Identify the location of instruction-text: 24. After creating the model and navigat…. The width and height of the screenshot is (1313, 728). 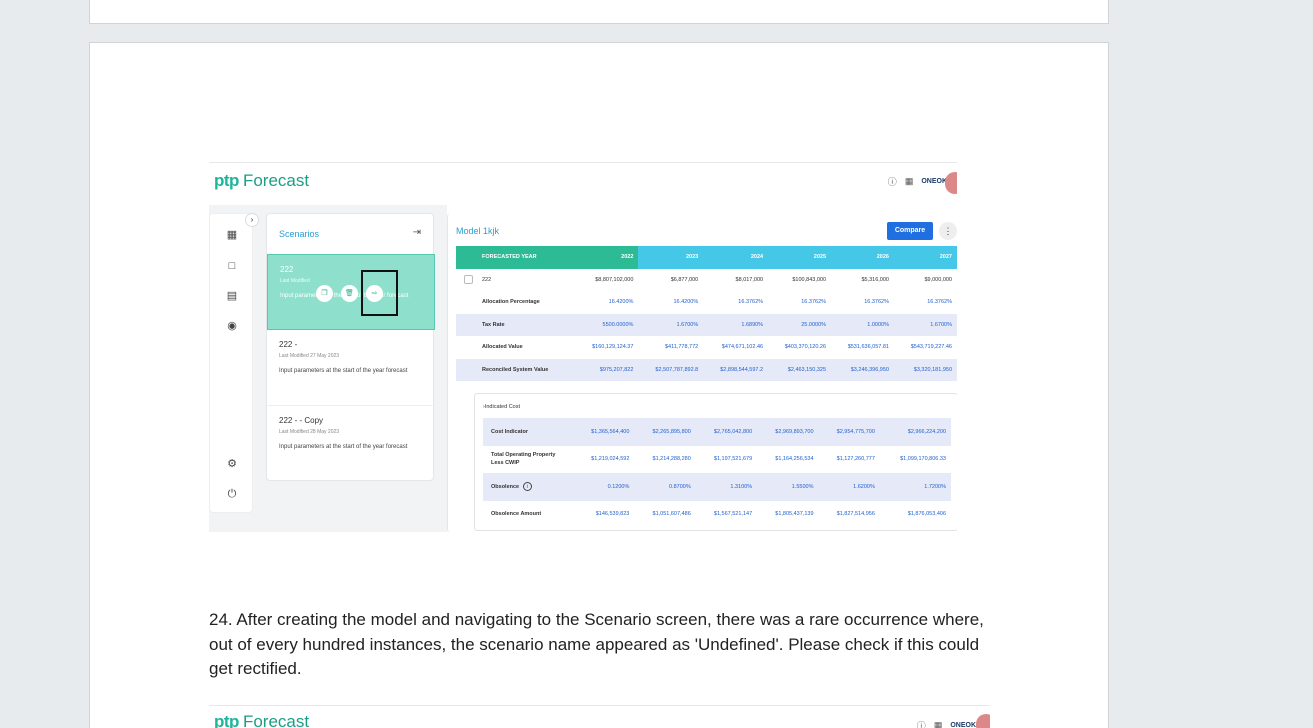
(596, 644).